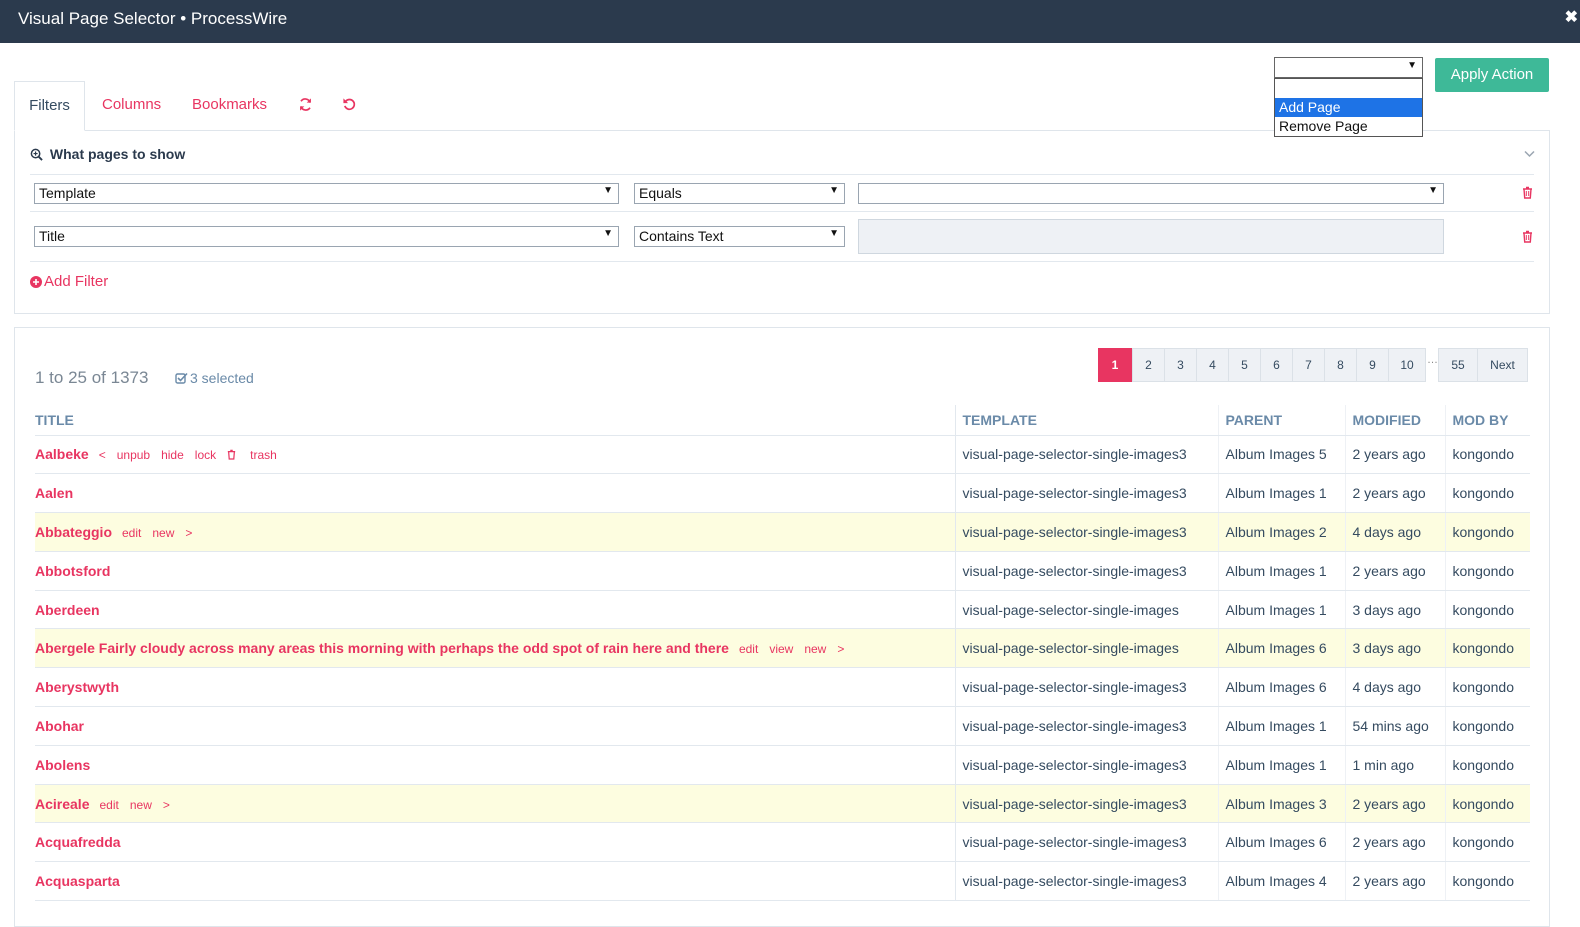  I want to click on cell-title: Acquasparta, so click(495, 881).